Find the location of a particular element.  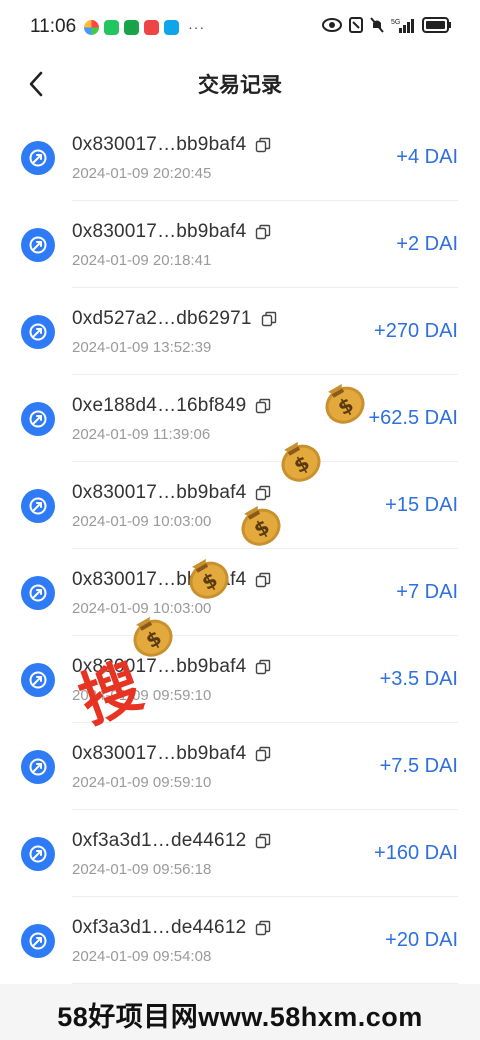

transaction-time: 2024-01-09 09:56:18 is located at coordinates (142, 869).